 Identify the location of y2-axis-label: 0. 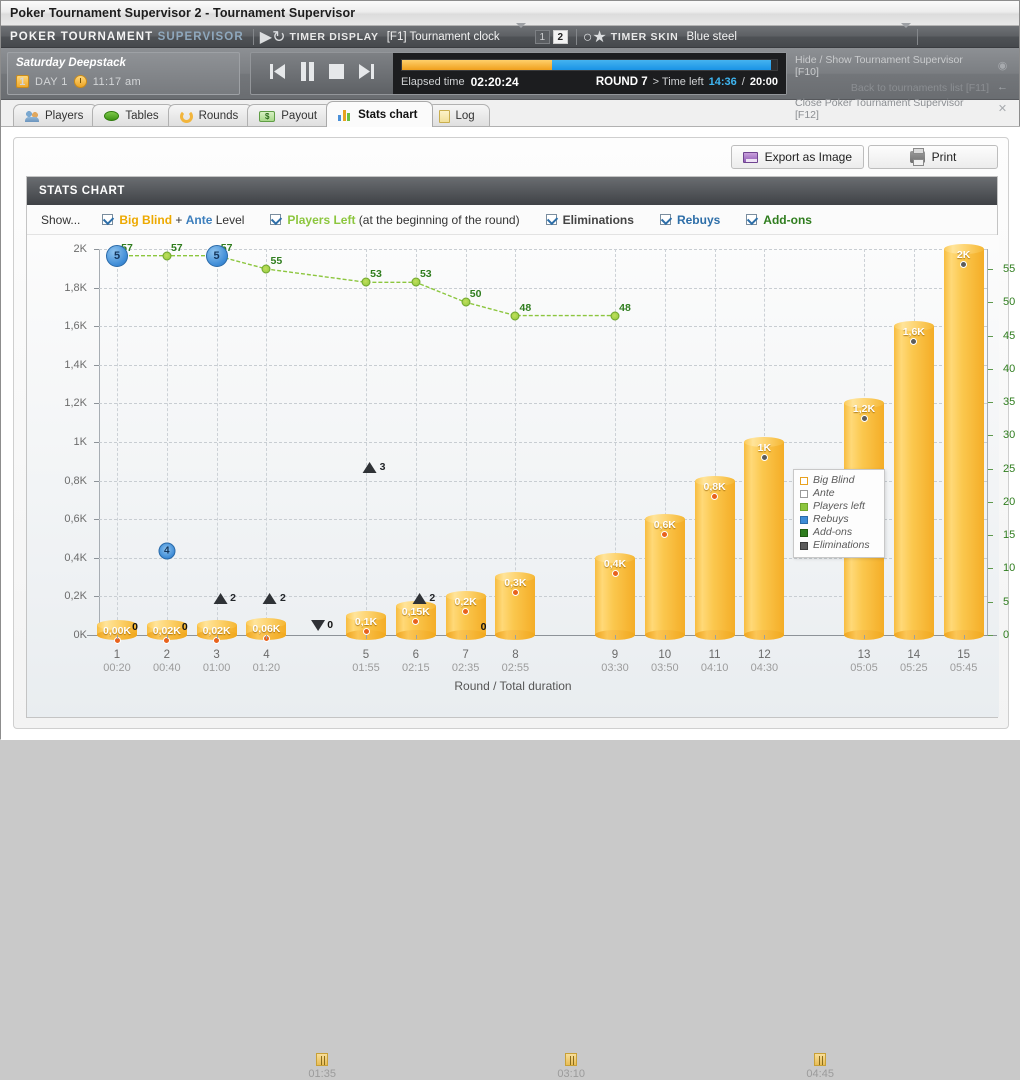
(1006, 635).